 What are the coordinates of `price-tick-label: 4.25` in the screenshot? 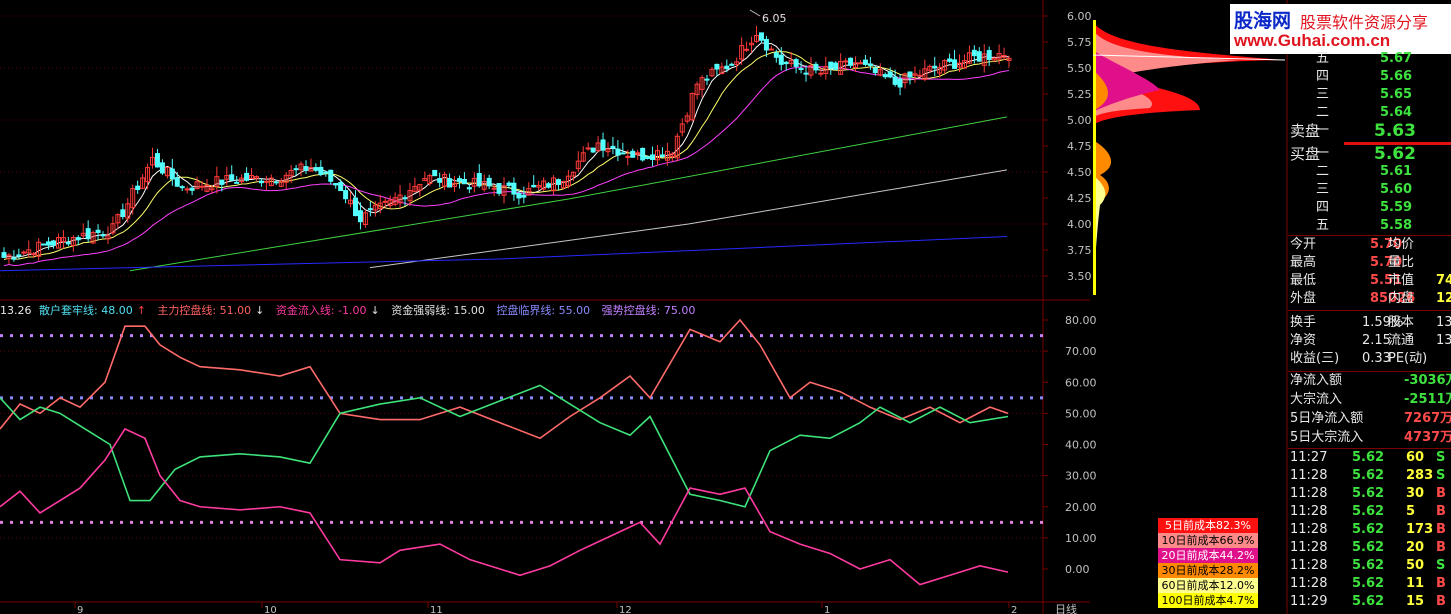 It's located at (1079, 198).